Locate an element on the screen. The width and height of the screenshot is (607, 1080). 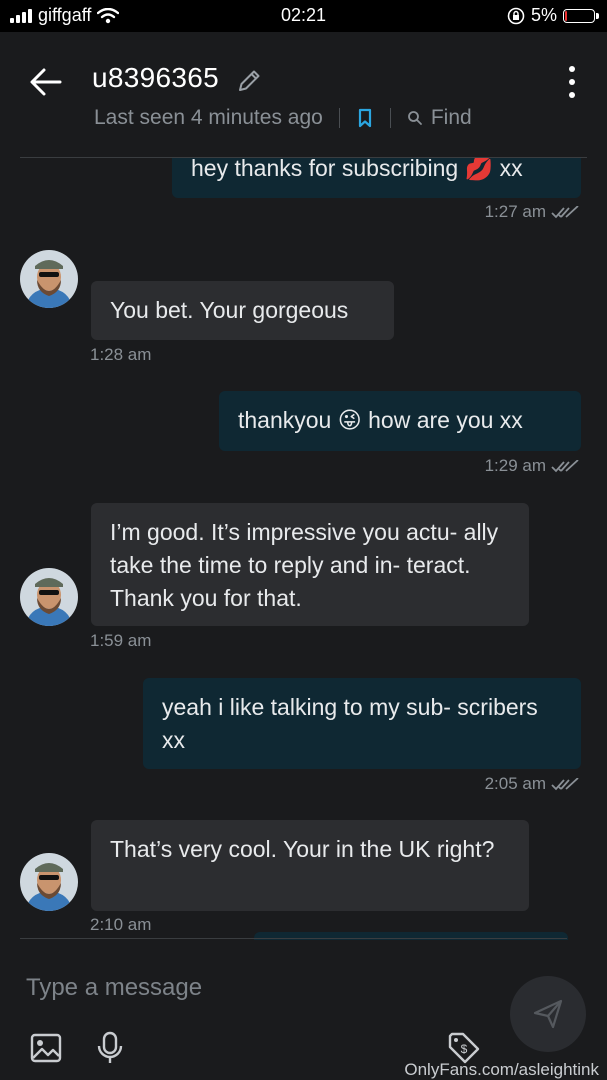
orientation-lock-icon is located at coordinates (516, 15).